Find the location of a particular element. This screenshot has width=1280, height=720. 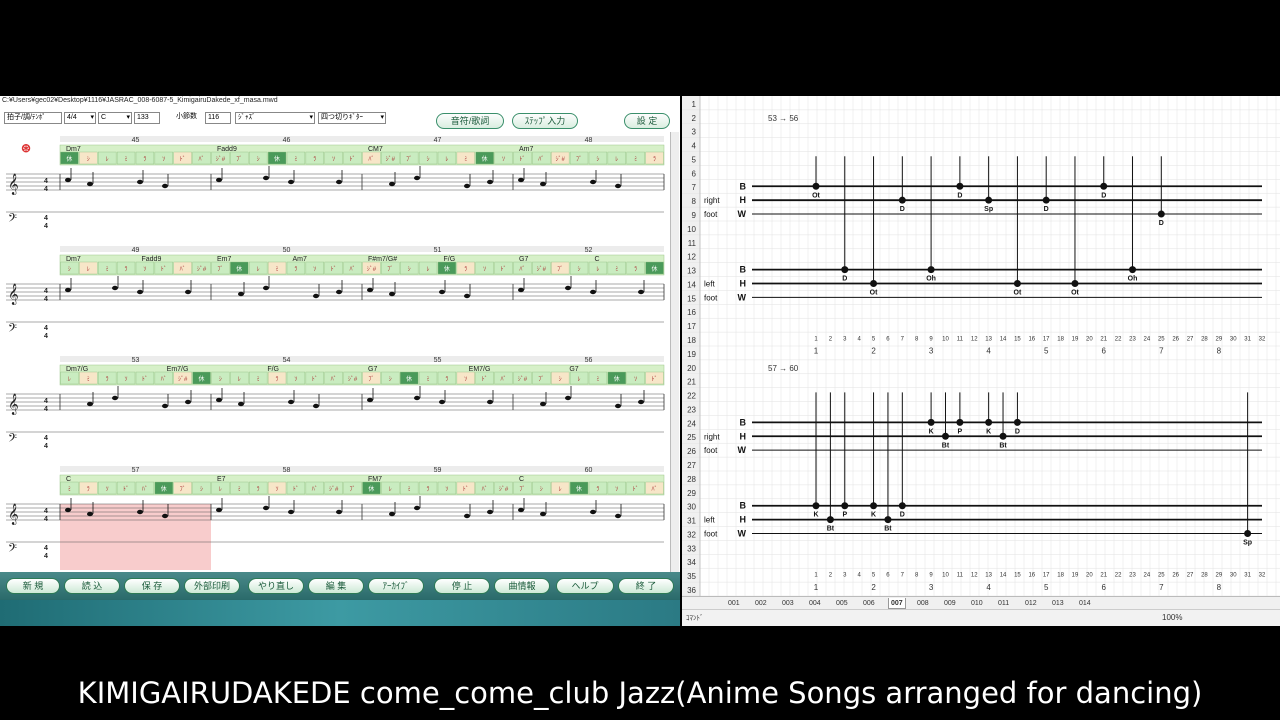

record-icon: ⊛ is located at coordinates (26, 148).